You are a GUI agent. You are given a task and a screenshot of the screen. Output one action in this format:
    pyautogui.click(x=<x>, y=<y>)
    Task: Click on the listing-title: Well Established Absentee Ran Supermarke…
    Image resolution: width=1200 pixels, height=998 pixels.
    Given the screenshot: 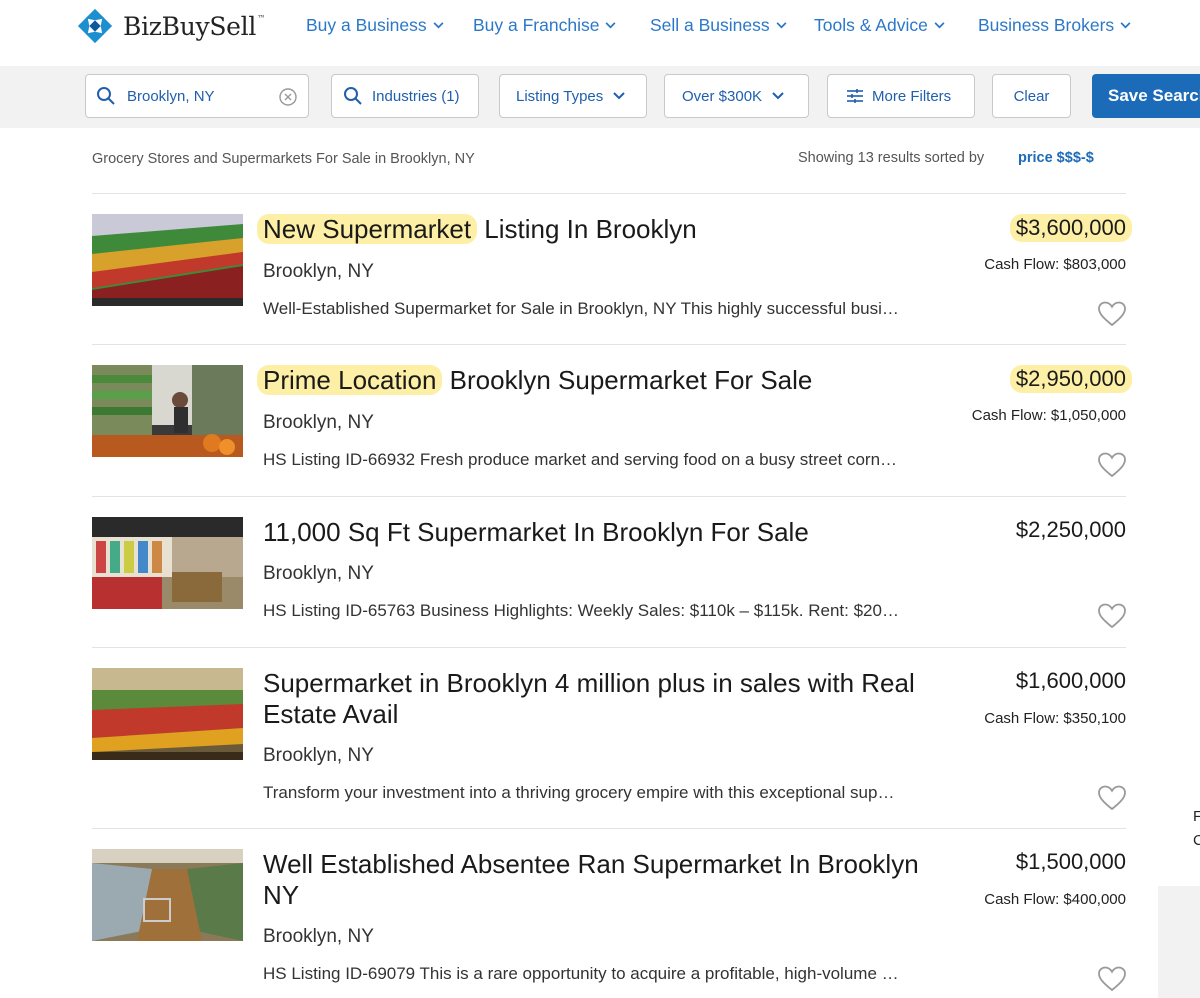 What is the action you would take?
    pyautogui.click(x=603, y=880)
    